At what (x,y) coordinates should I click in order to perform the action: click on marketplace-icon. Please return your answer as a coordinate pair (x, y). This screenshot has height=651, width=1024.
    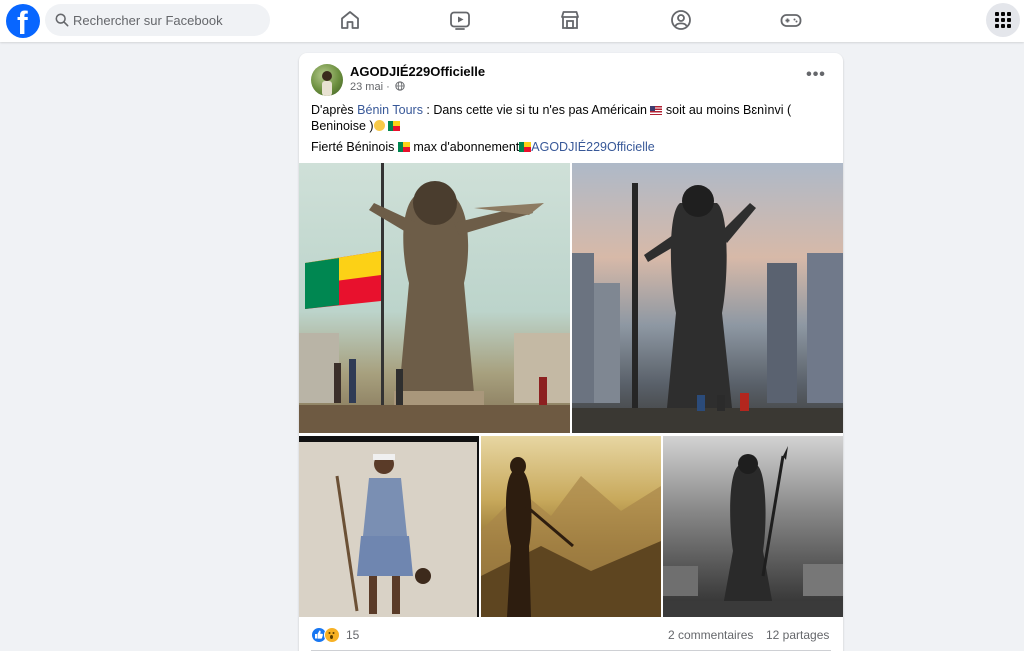
    Looking at the image, I should click on (570, 20).